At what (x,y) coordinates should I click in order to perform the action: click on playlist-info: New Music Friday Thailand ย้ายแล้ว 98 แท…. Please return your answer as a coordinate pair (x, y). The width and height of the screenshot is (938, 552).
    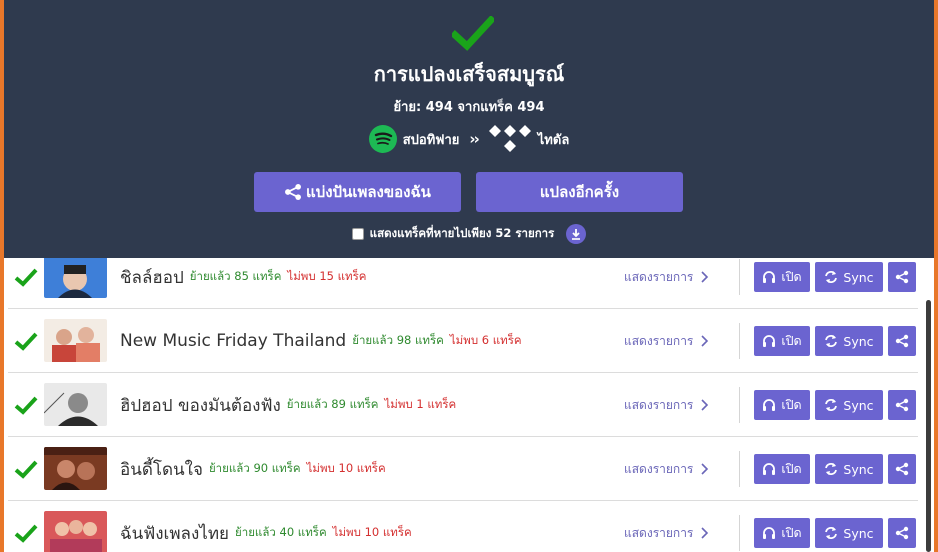
    Looking at the image, I should click on (321, 341).